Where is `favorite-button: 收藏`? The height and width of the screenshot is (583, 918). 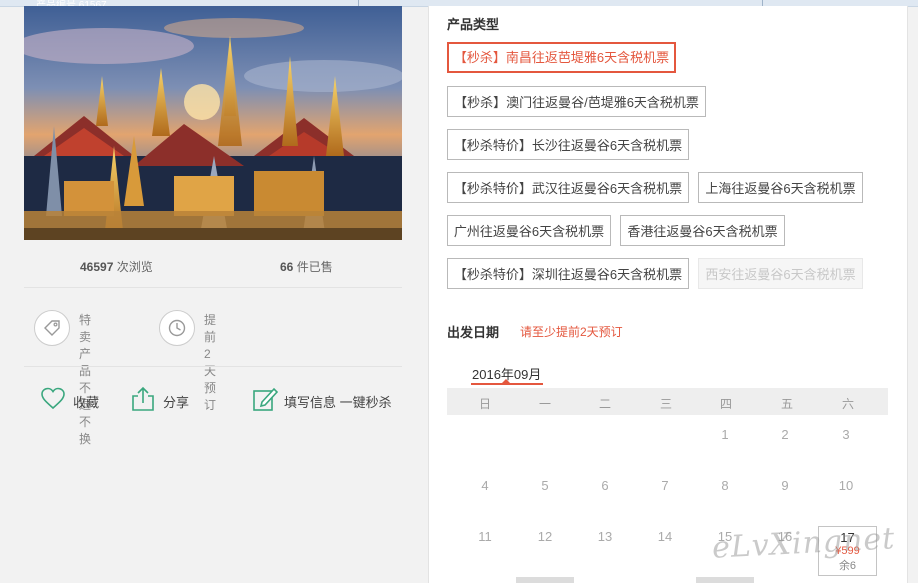 favorite-button: 收藏 is located at coordinates (75, 400).